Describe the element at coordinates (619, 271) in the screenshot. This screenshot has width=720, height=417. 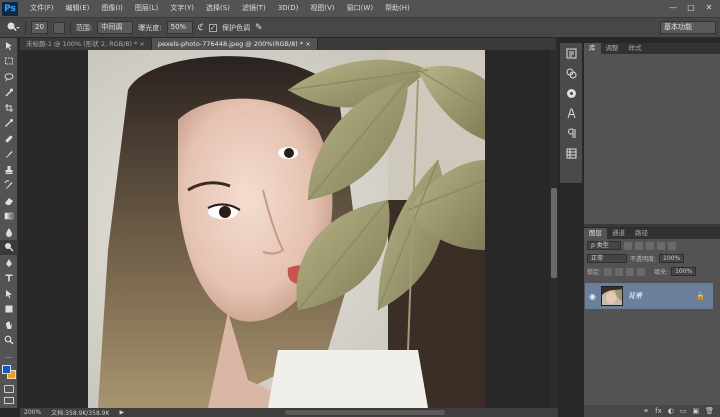
I see `lock-image-icon` at that location.